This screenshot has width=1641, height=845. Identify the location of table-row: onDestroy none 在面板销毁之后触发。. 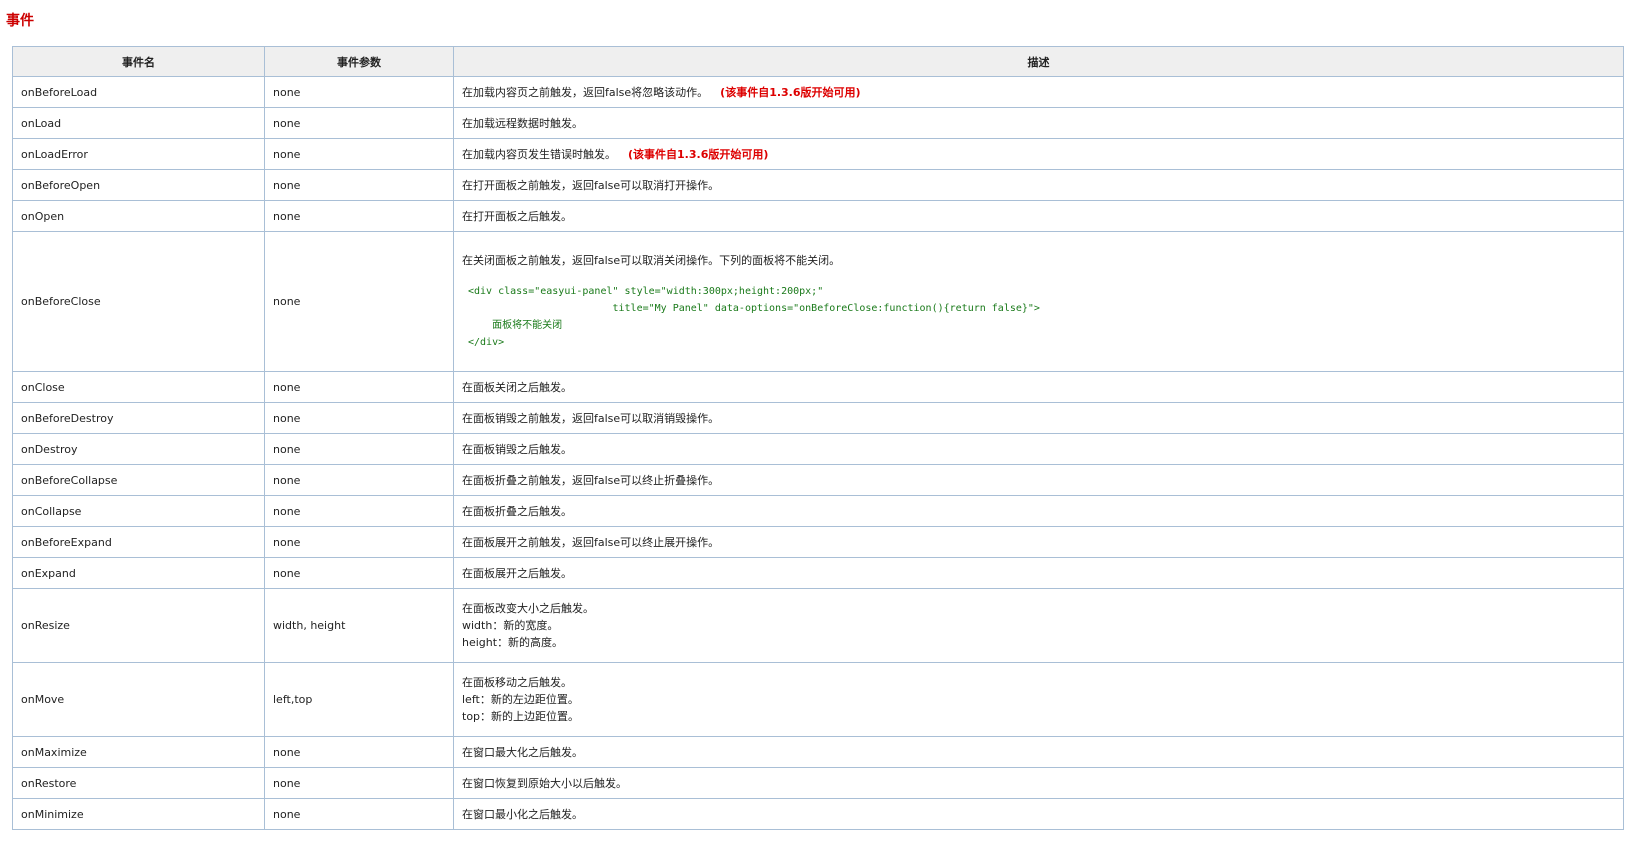
(818, 449).